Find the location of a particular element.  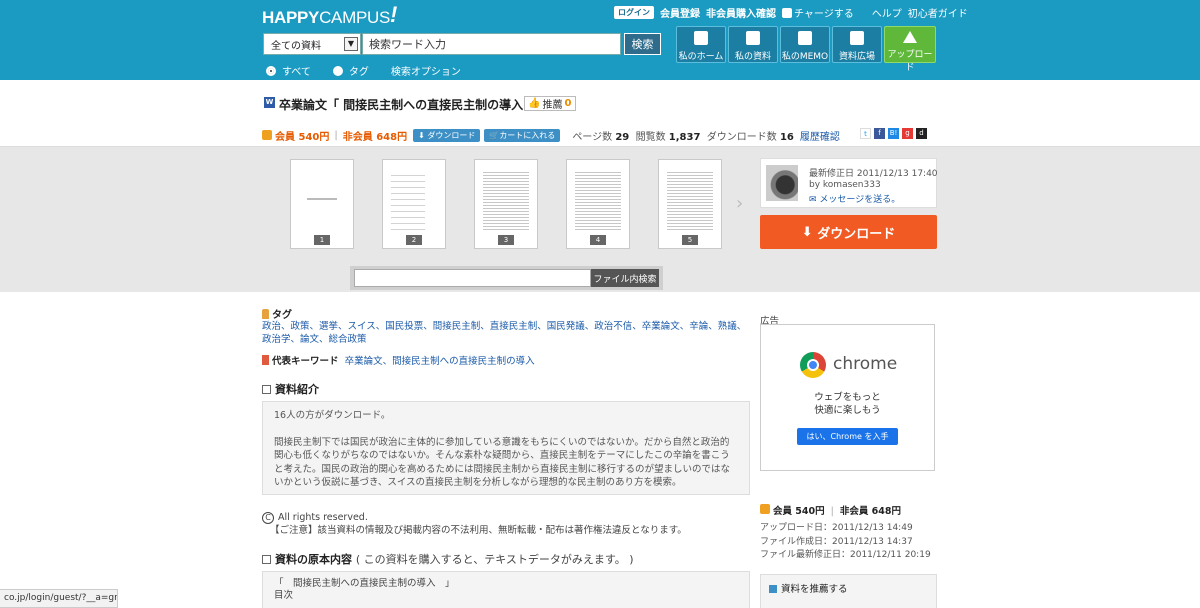

section-icon is located at coordinates (266, 389).